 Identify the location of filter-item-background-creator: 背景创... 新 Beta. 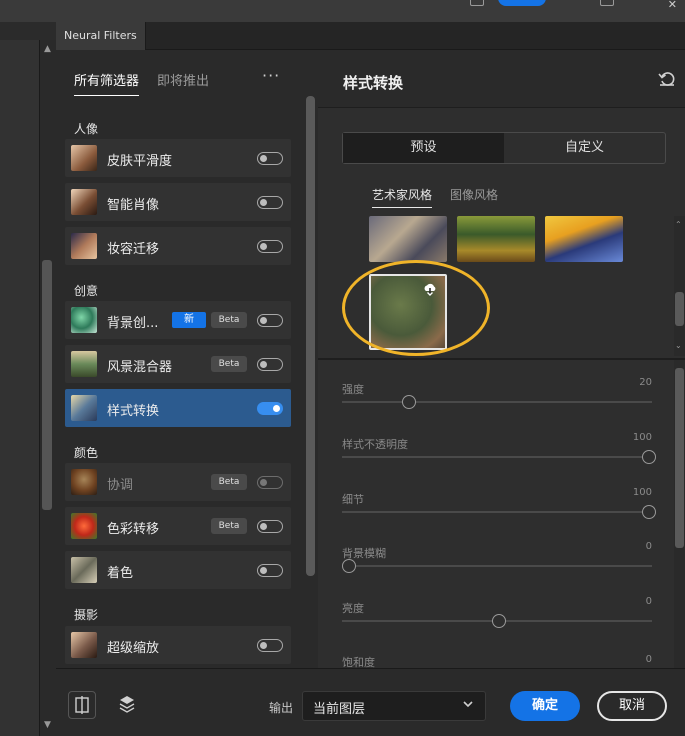
(178, 320).